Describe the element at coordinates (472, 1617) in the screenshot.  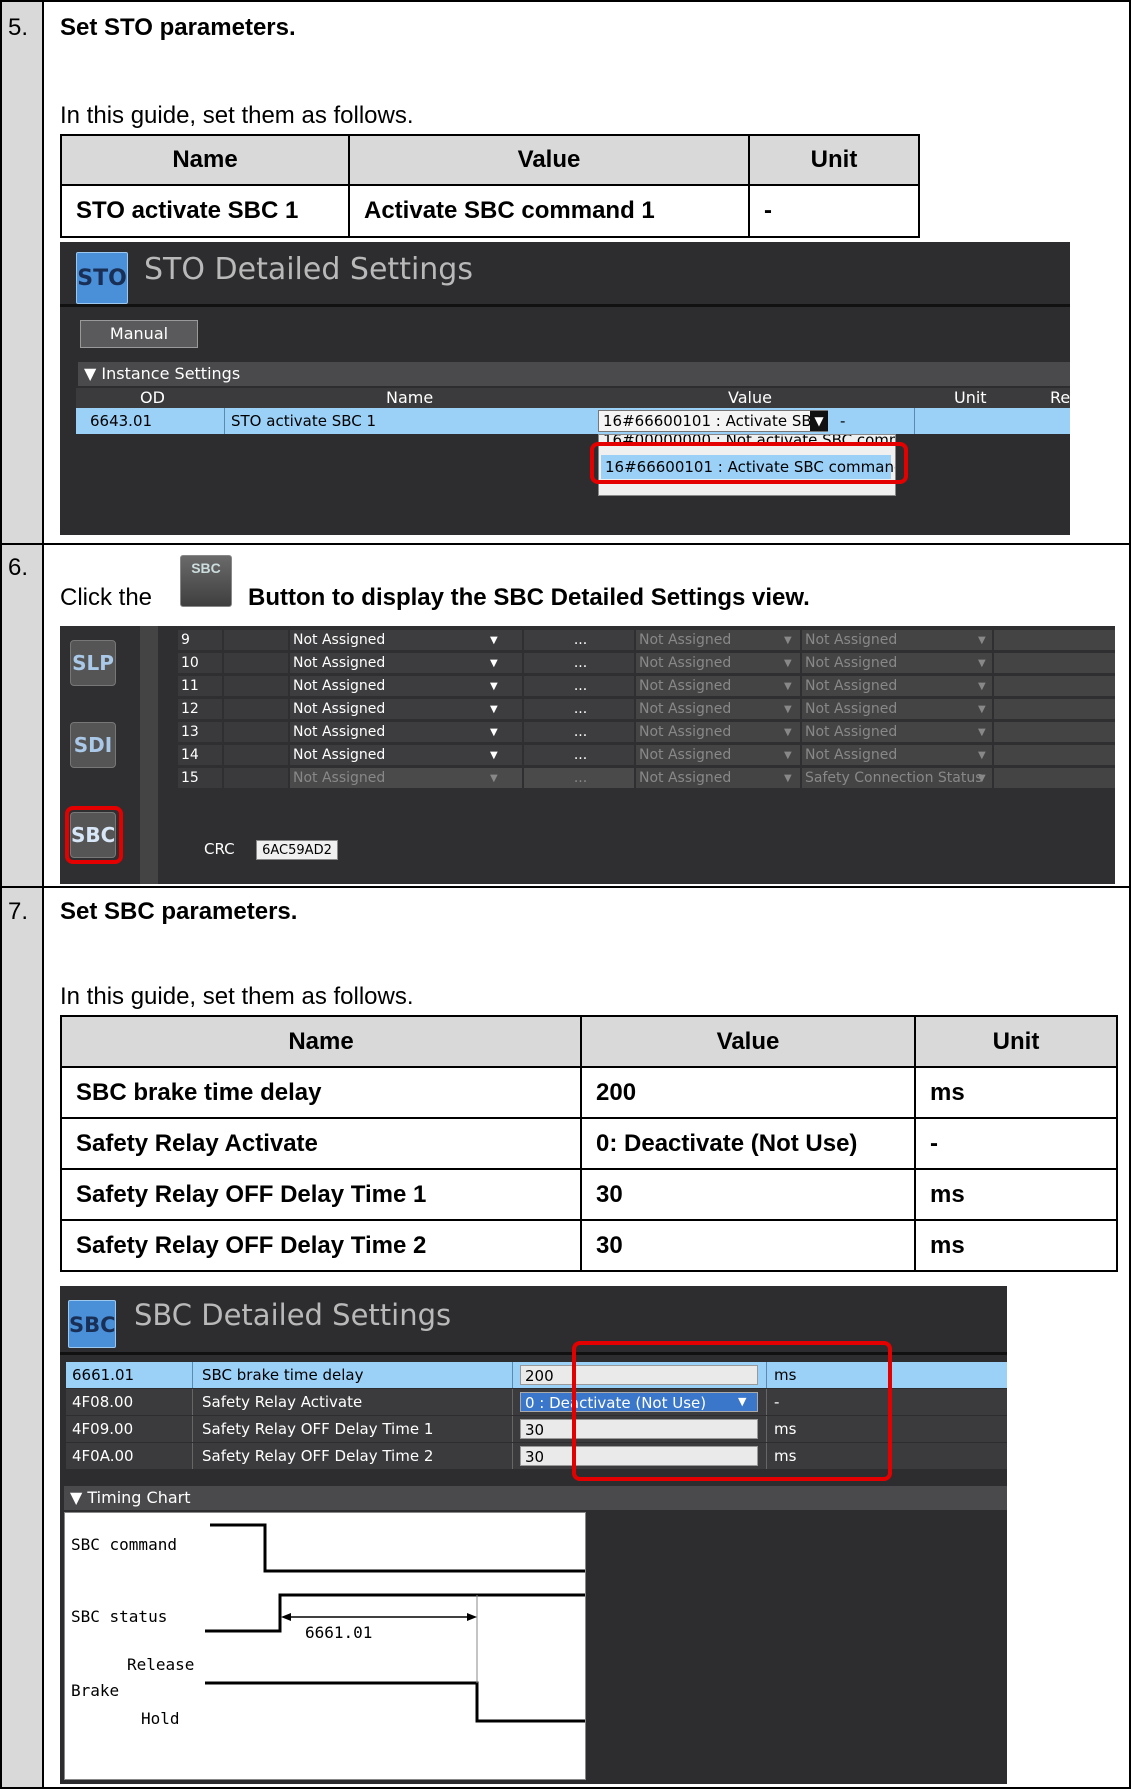
I see `arrow-right-icon` at that location.